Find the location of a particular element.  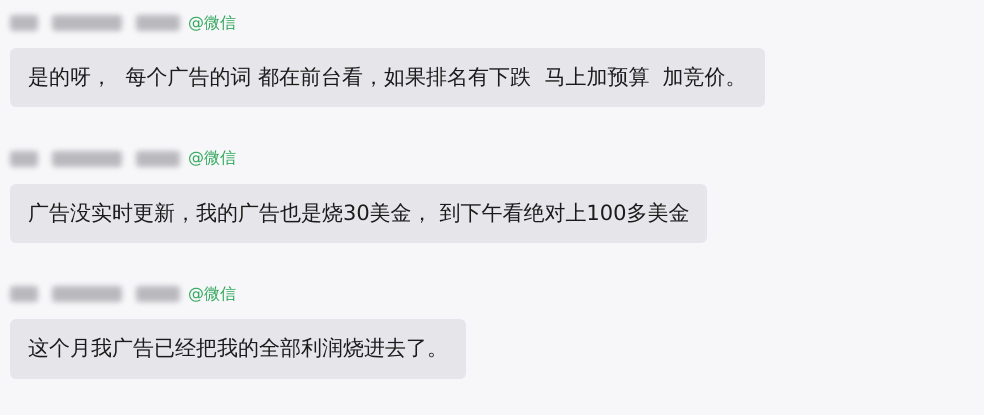

message-bubble: 广告没实时更新，我的广告也是烧30美金， 到下午看绝对上100多美金 is located at coordinates (359, 213).